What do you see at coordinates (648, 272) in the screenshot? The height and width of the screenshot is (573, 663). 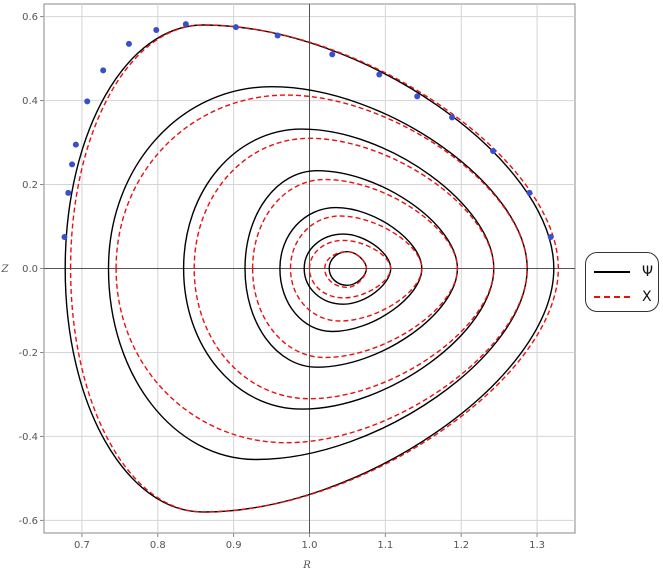 I see `legend-label-psi: Ψ` at bounding box center [648, 272].